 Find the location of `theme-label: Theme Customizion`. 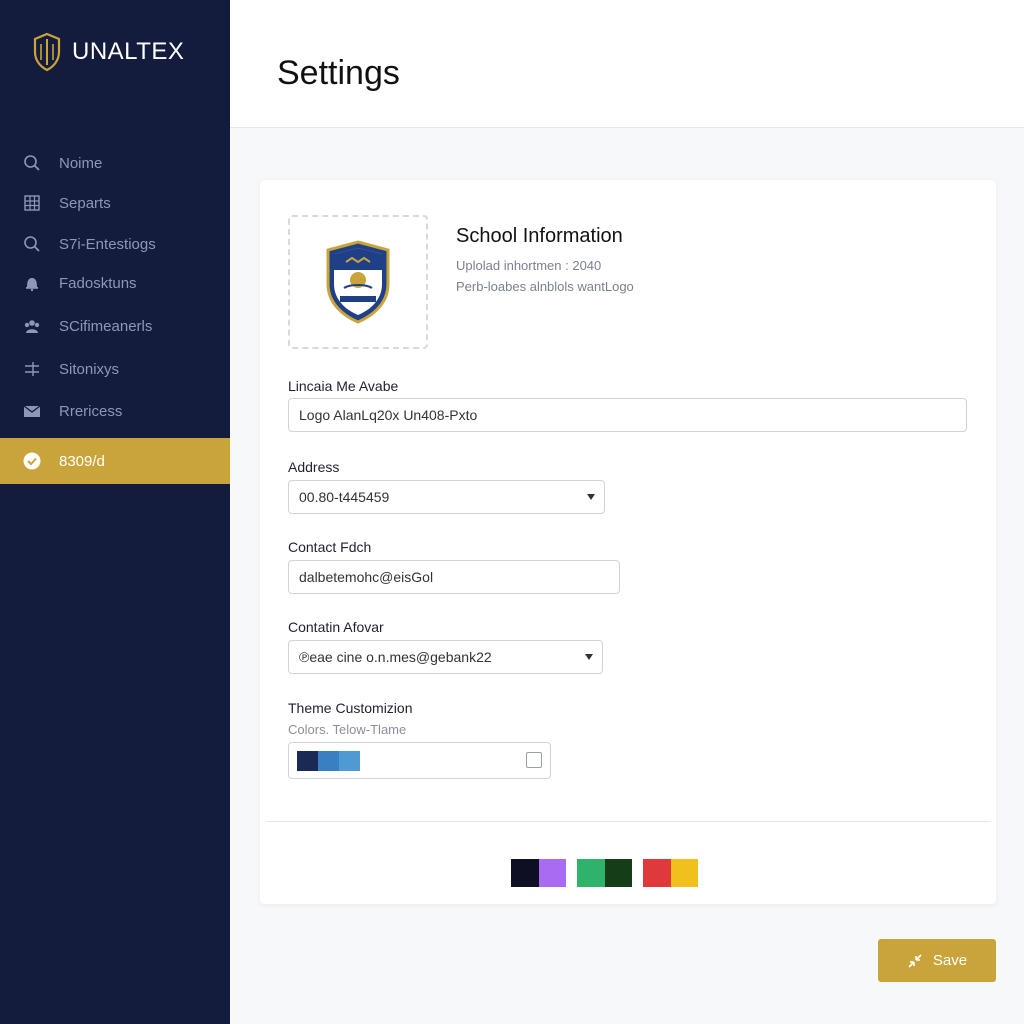

theme-label: Theme Customizion is located at coordinates (350, 708).